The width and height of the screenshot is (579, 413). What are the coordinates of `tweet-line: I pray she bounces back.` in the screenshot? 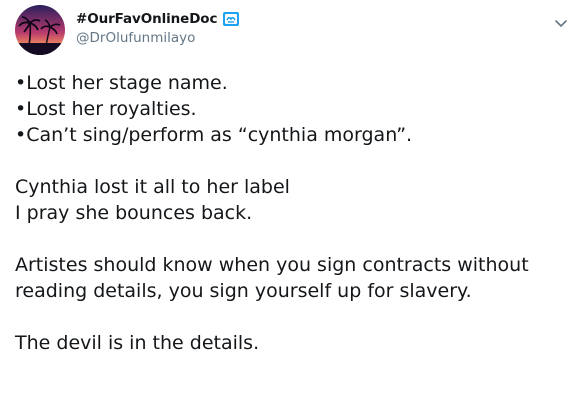 It's located at (134, 213).